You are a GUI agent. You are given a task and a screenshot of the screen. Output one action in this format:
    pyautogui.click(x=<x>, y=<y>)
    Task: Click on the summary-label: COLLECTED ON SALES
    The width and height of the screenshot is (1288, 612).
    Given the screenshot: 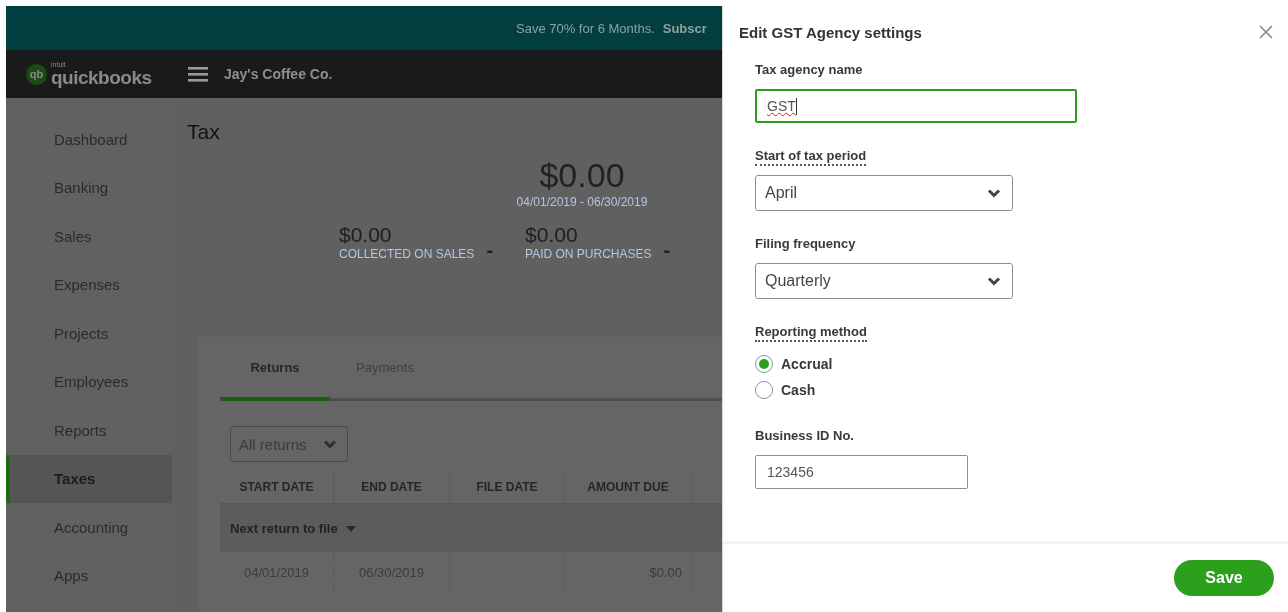 What is the action you would take?
    pyautogui.click(x=407, y=254)
    